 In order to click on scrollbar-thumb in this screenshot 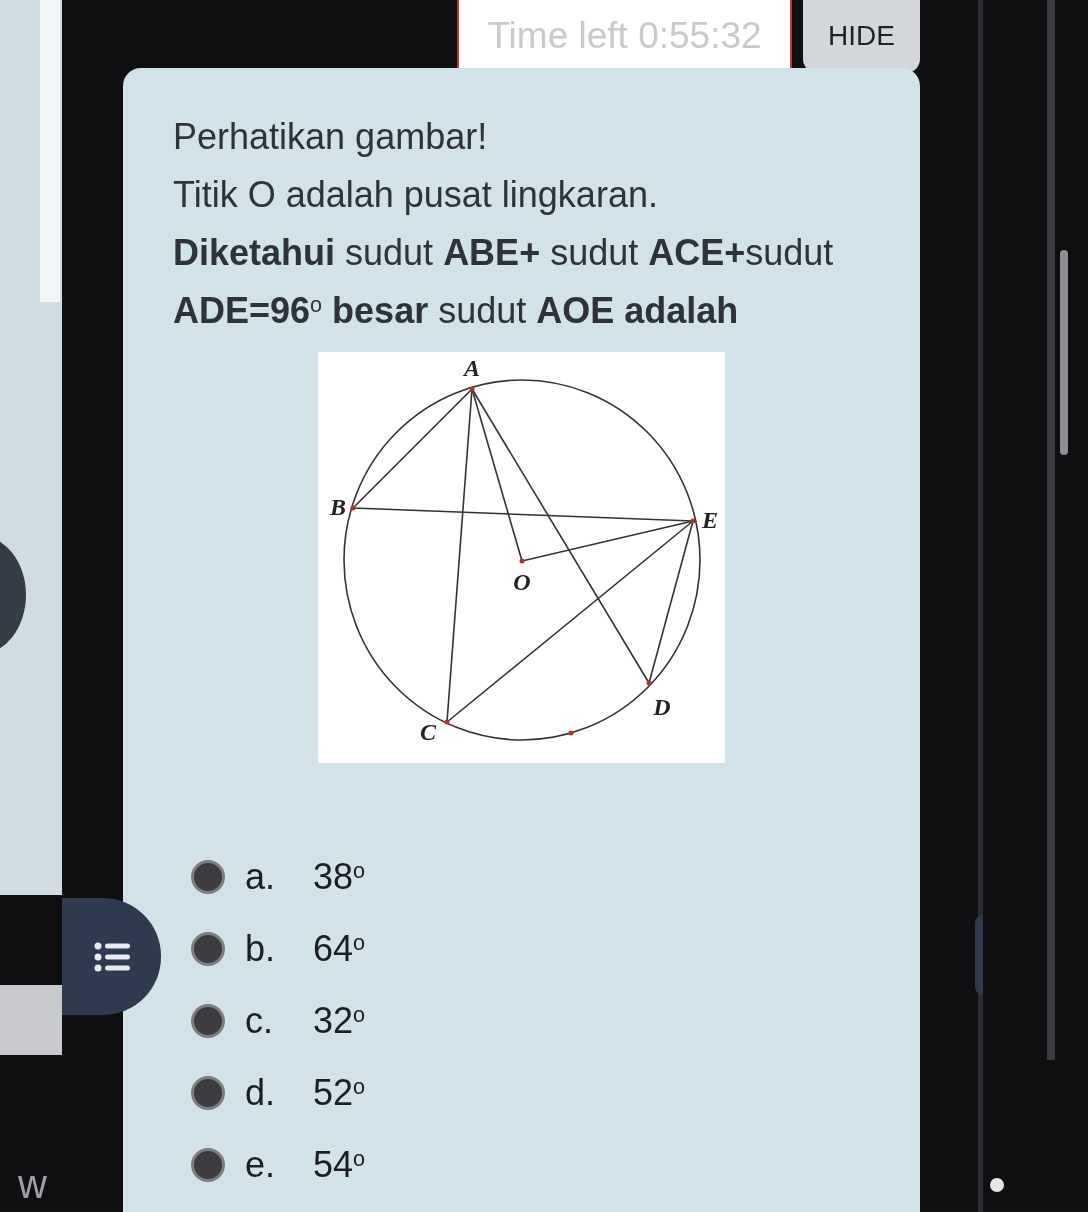, I will do `click(1064, 352)`.